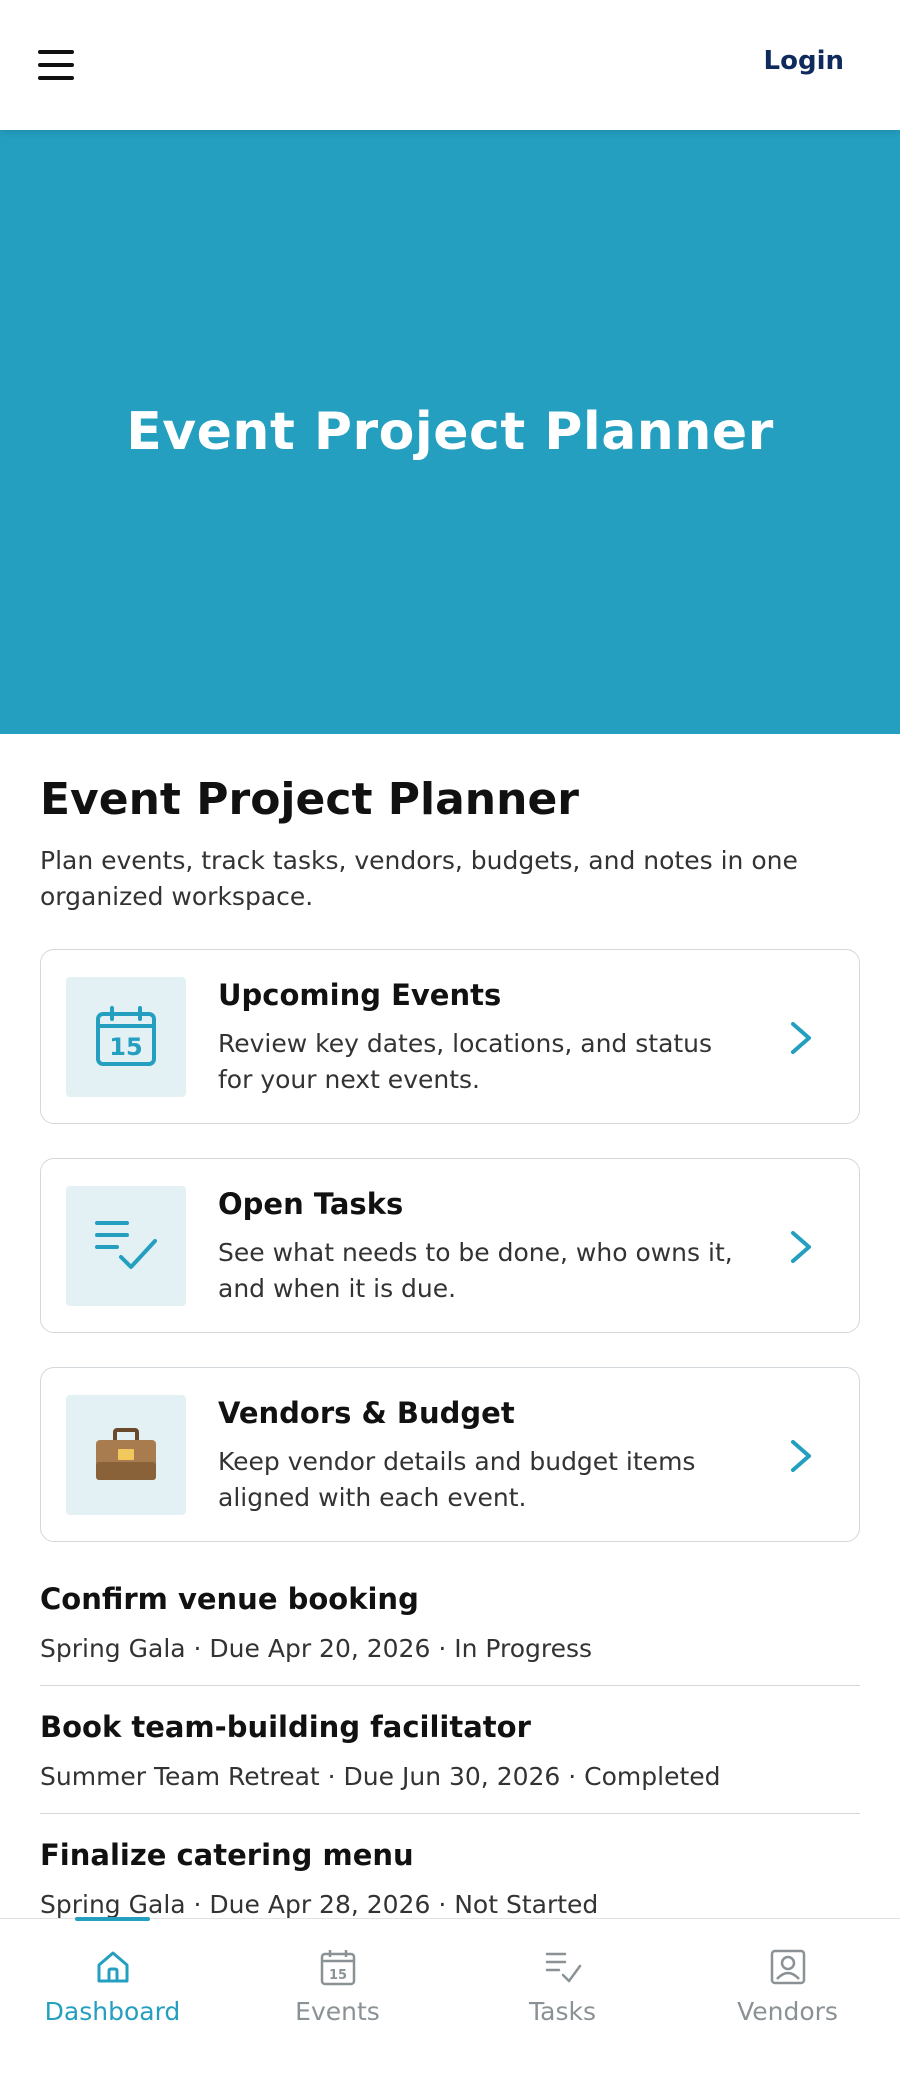 The width and height of the screenshot is (900, 2096). Describe the element at coordinates (804, 61) in the screenshot. I see `login-button: Login` at that location.